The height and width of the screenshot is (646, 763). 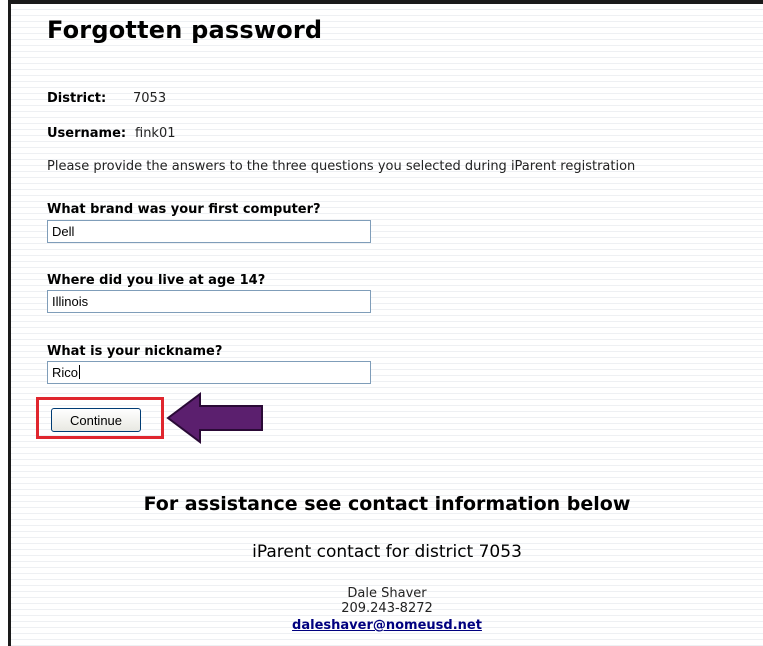 I want to click on question-3-answer-value: Rico, so click(x=65, y=372).